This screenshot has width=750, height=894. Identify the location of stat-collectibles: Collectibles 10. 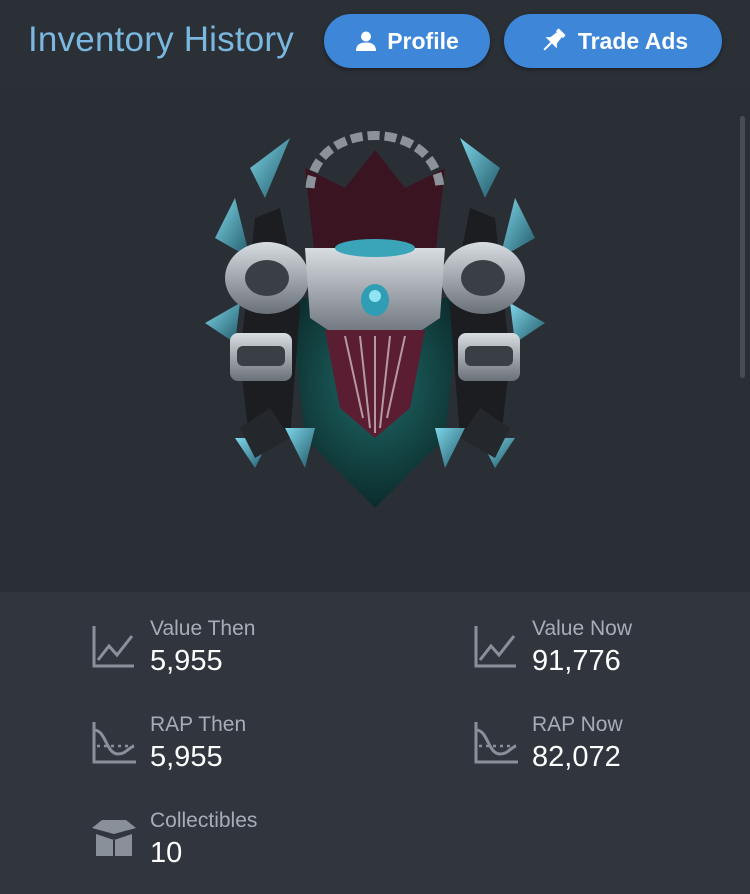
(172, 839).